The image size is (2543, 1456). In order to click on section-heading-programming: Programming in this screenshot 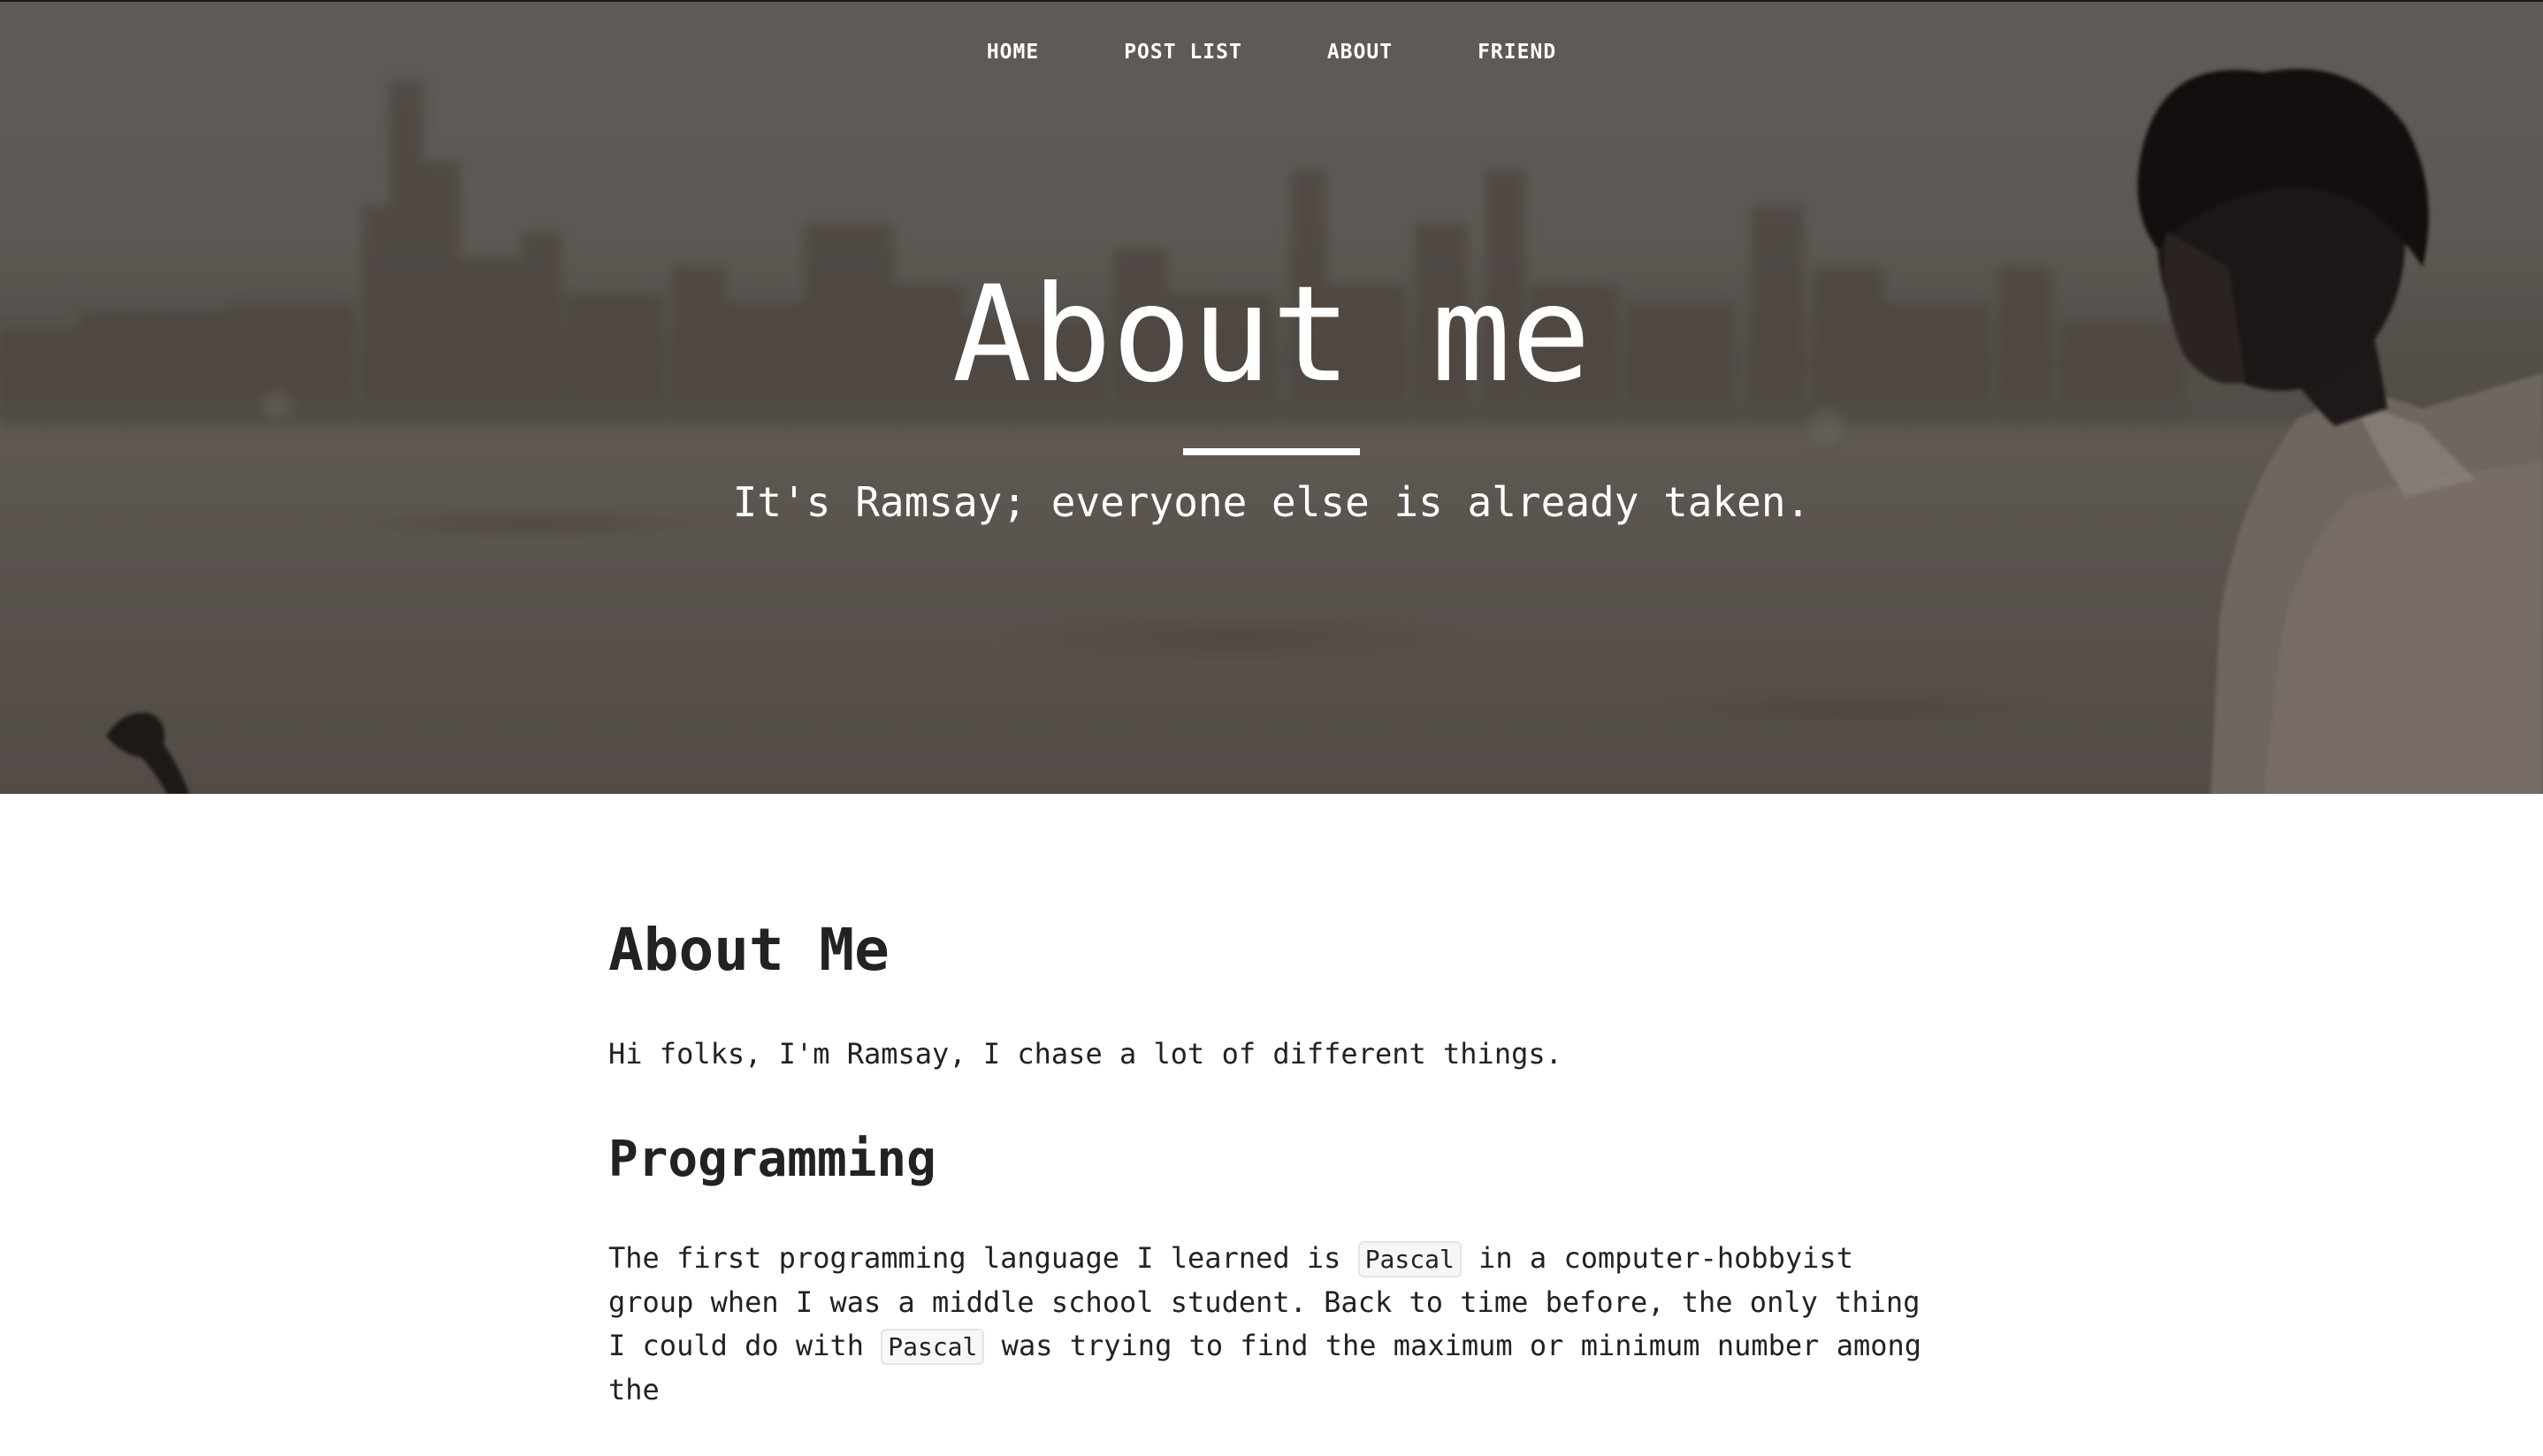, I will do `click(772, 1159)`.